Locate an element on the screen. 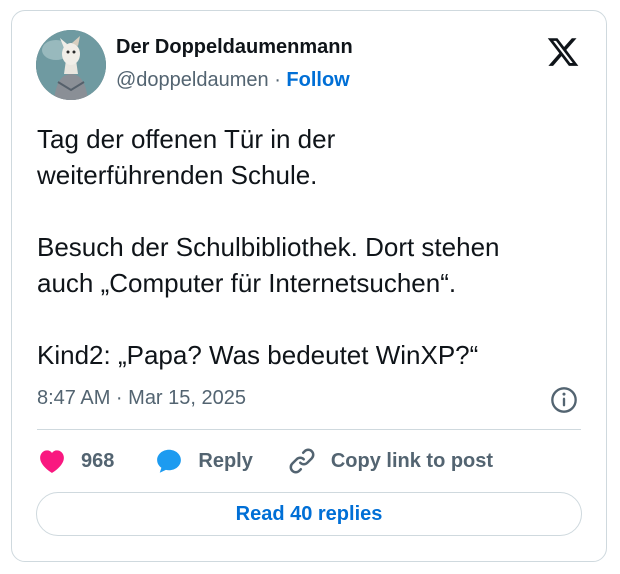 The height and width of the screenshot is (574, 620). avatar is located at coordinates (71, 65).